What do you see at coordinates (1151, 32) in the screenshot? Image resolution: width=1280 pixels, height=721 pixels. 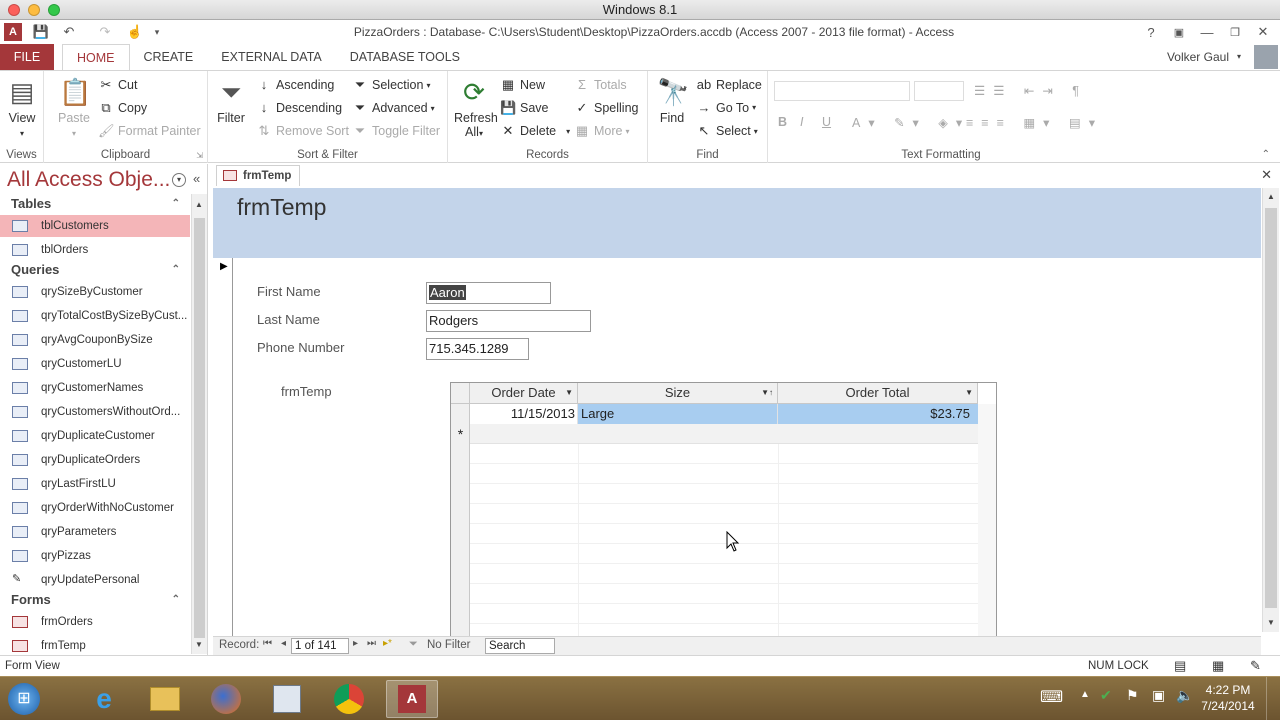 I see `help-icon: ?` at bounding box center [1151, 32].